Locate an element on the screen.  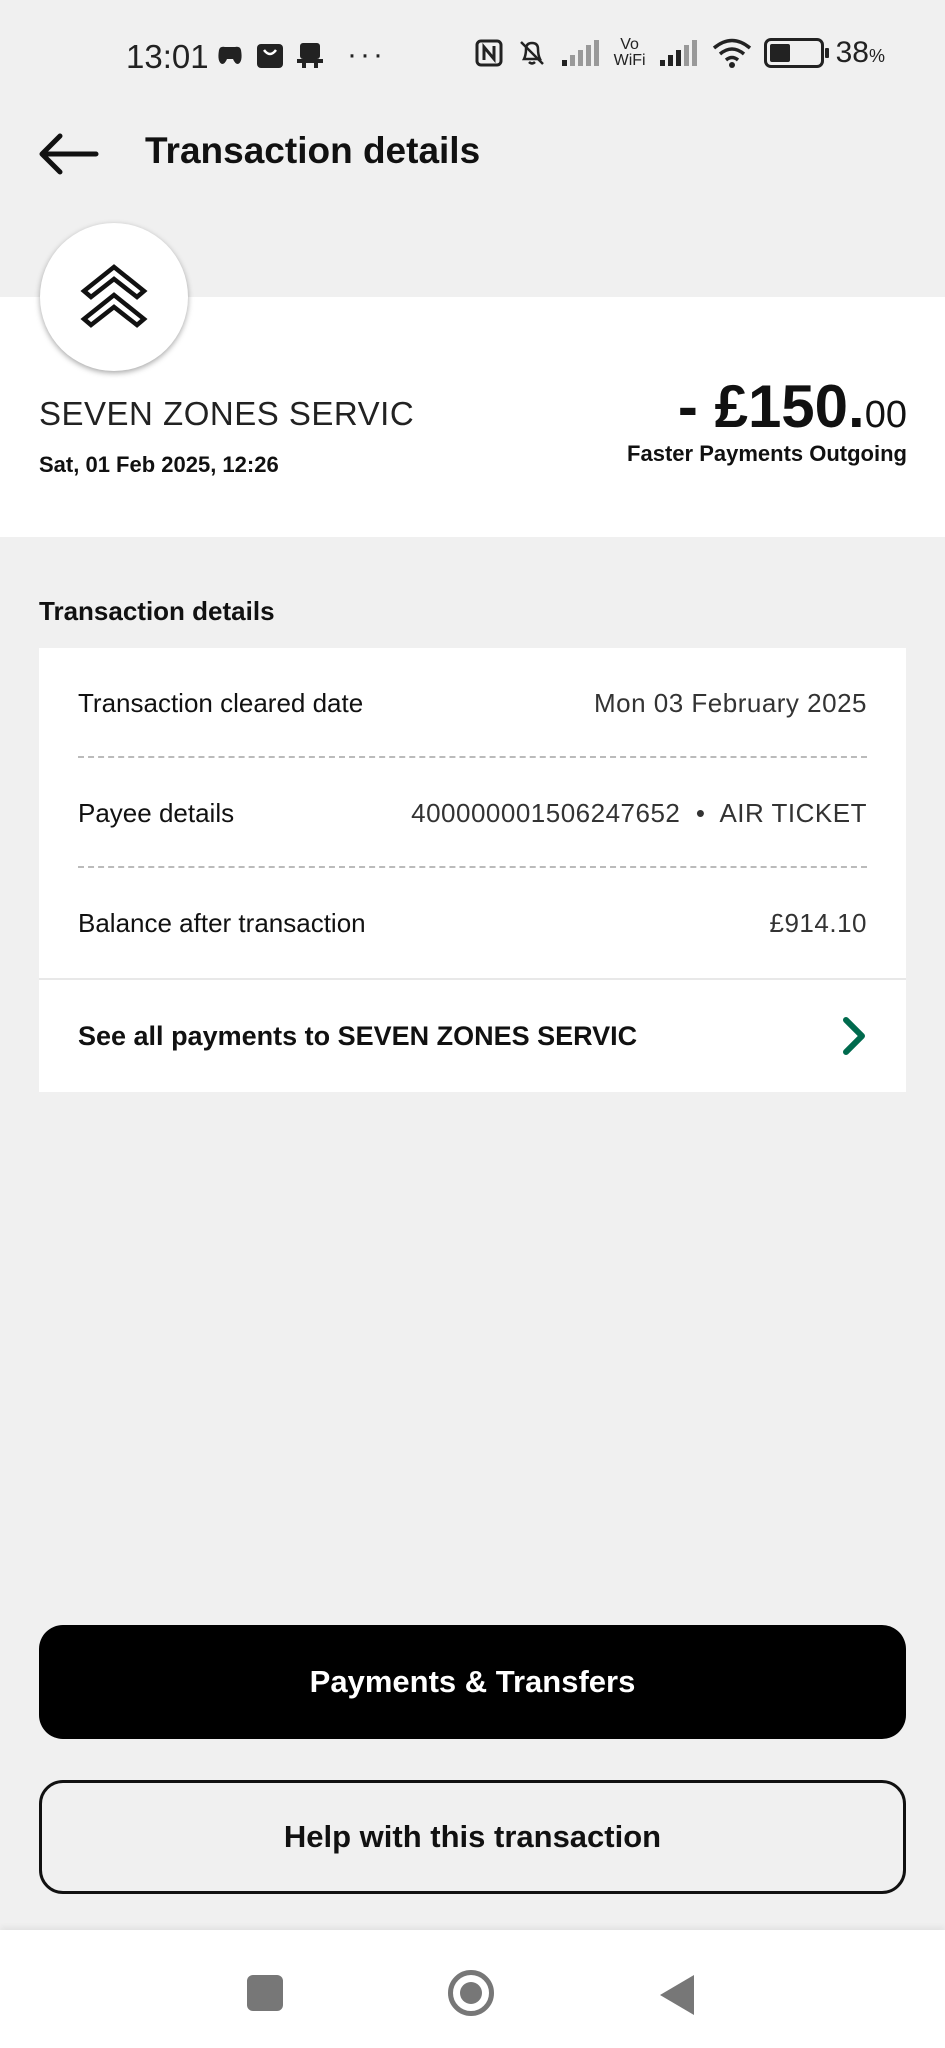
see-all-payments-link: See all payments to SEVEN ZONES SERVIC is located at coordinates (472, 1035).